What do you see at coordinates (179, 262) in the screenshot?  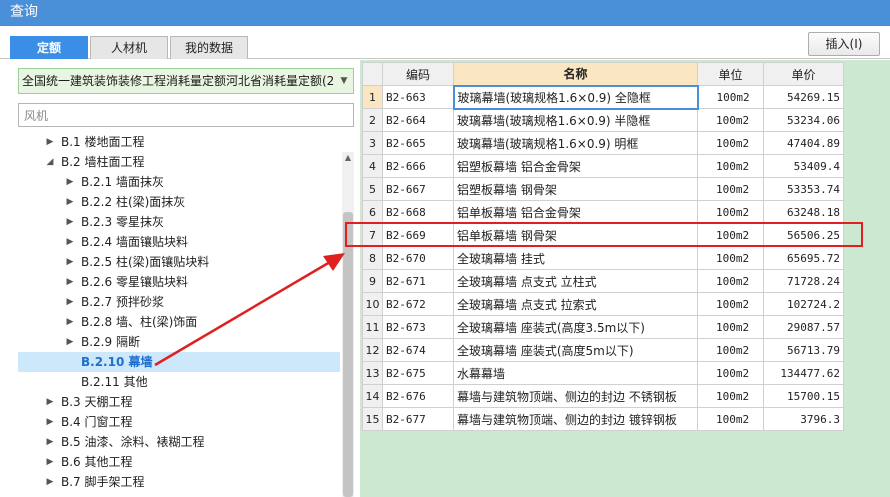 I see `tree-node: ▶ B.2.5 柱(梁)面镶贴块料` at bounding box center [179, 262].